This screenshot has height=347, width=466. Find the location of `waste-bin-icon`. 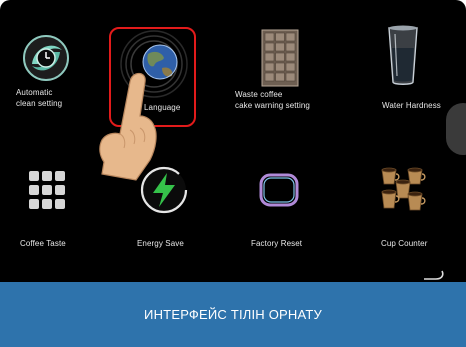

waste-bin-icon is located at coordinates (280, 58).